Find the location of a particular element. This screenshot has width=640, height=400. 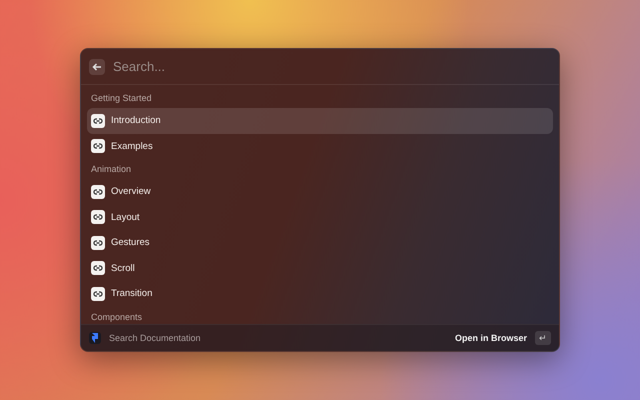

list-item: Gestures is located at coordinates (320, 243).